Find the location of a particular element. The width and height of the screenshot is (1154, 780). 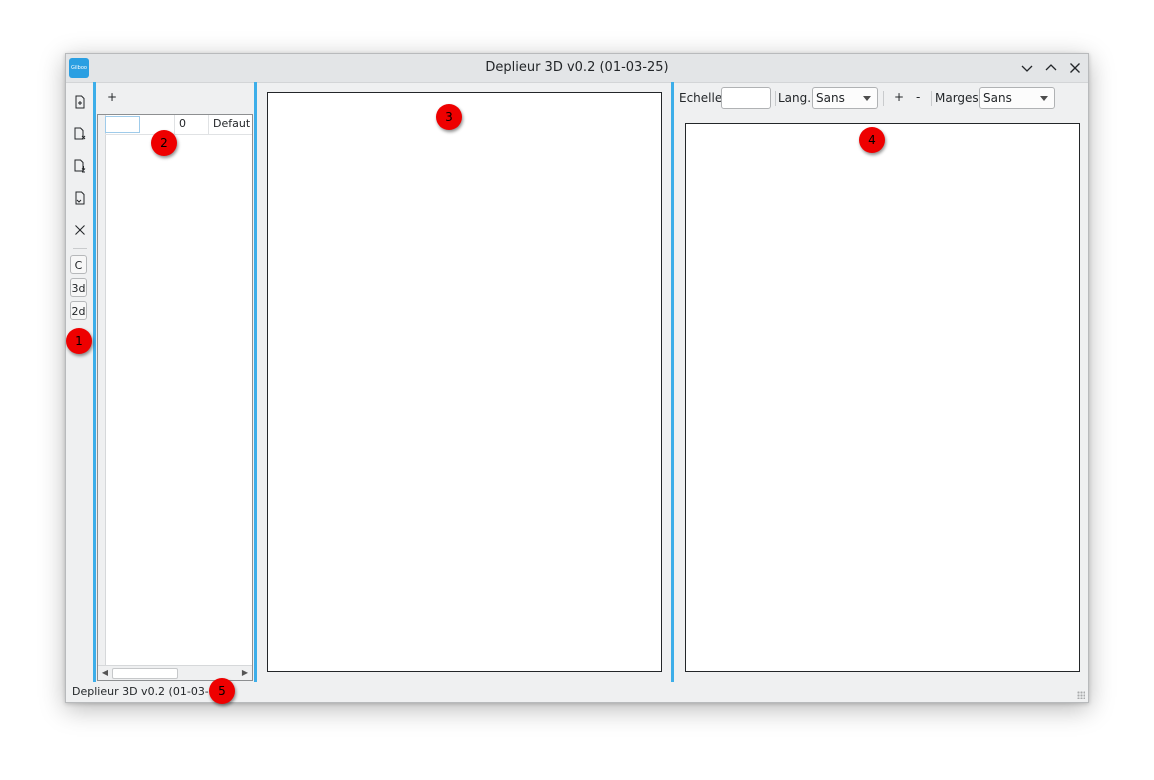

callout-marker-2: 2 is located at coordinates (164, 143).